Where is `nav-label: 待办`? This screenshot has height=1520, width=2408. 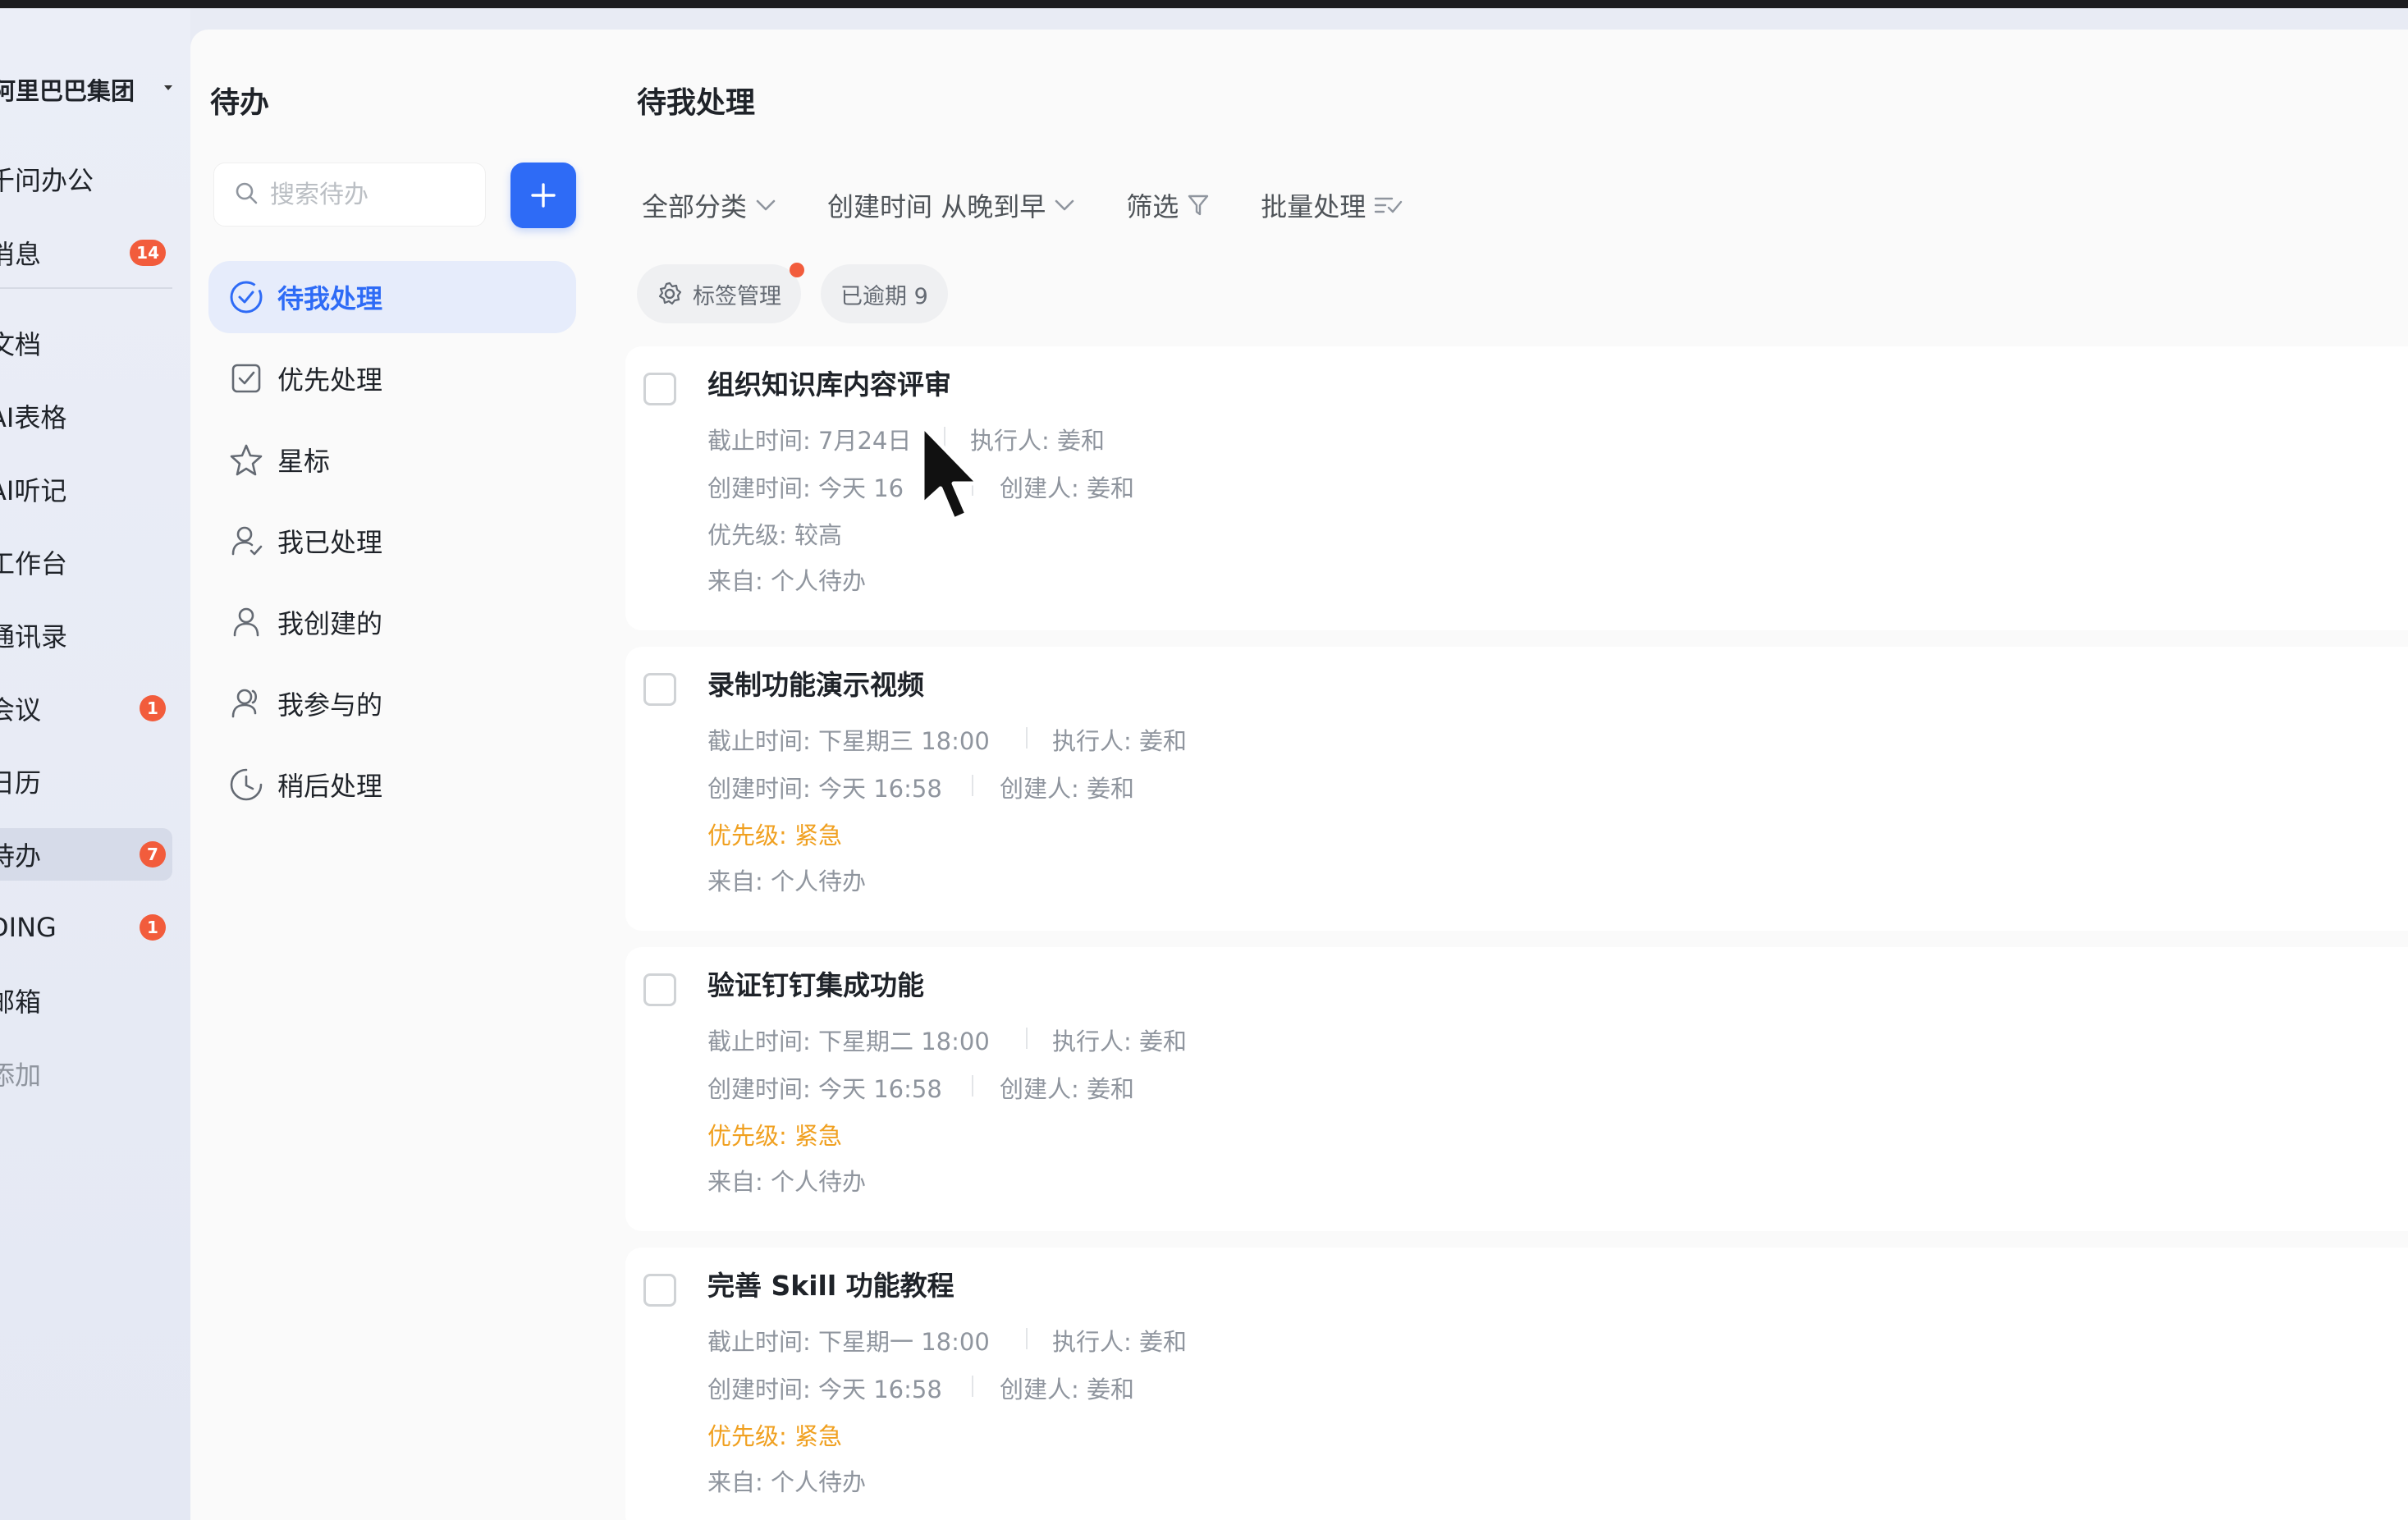 nav-label: 待办 is located at coordinates (21, 856).